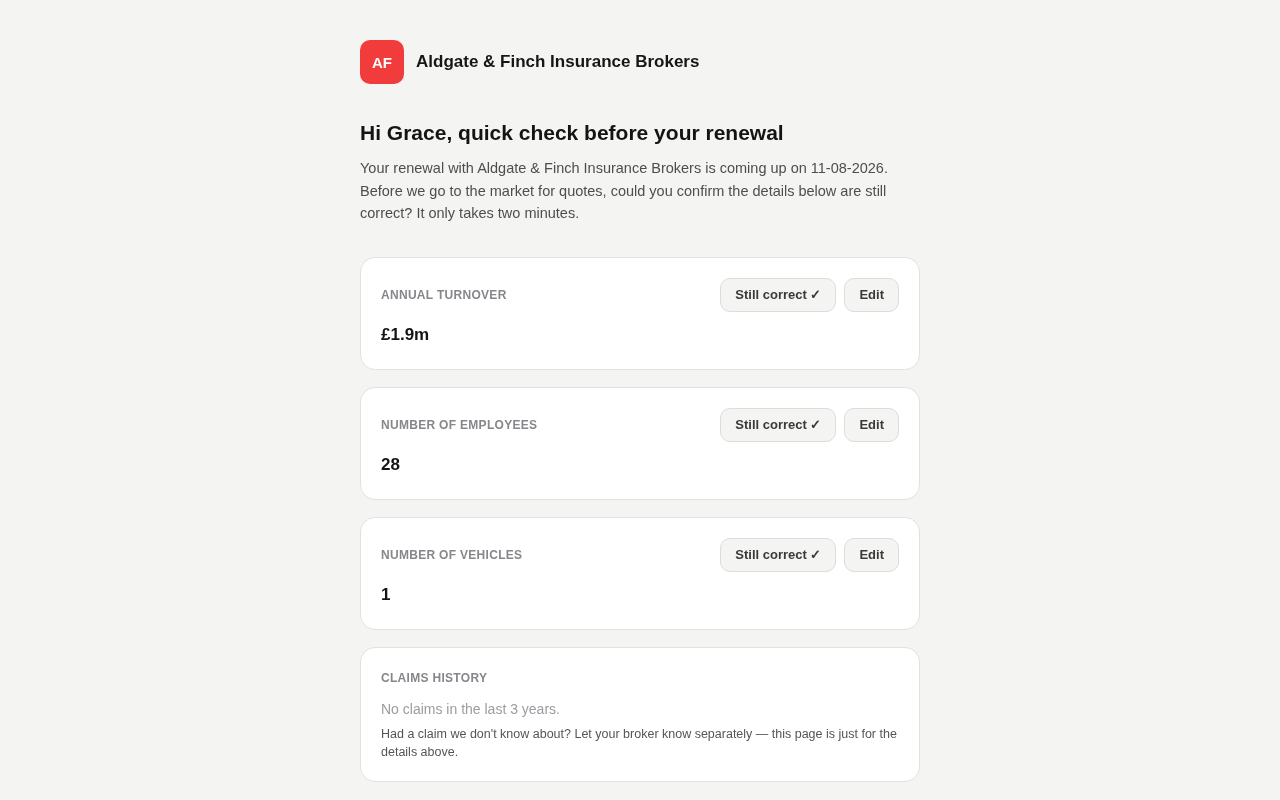  Describe the element at coordinates (386, 594) in the screenshot. I see `detail-value: 1` at that location.